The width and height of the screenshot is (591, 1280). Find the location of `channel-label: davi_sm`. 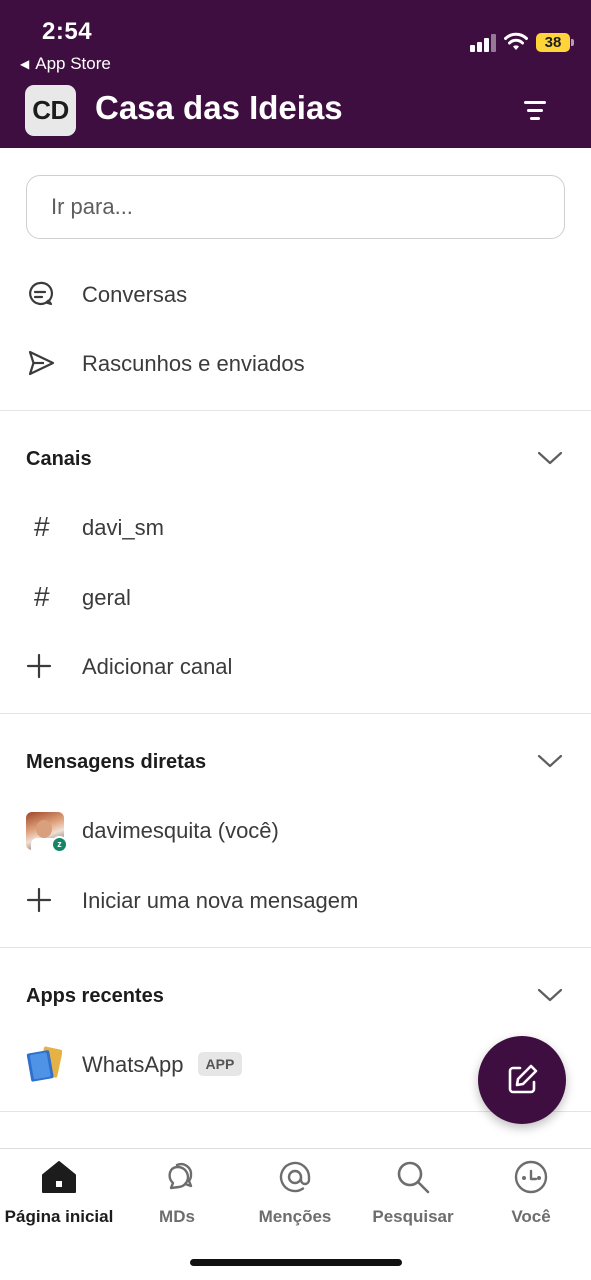

channel-label: davi_sm is located at coordinates (123, 527).